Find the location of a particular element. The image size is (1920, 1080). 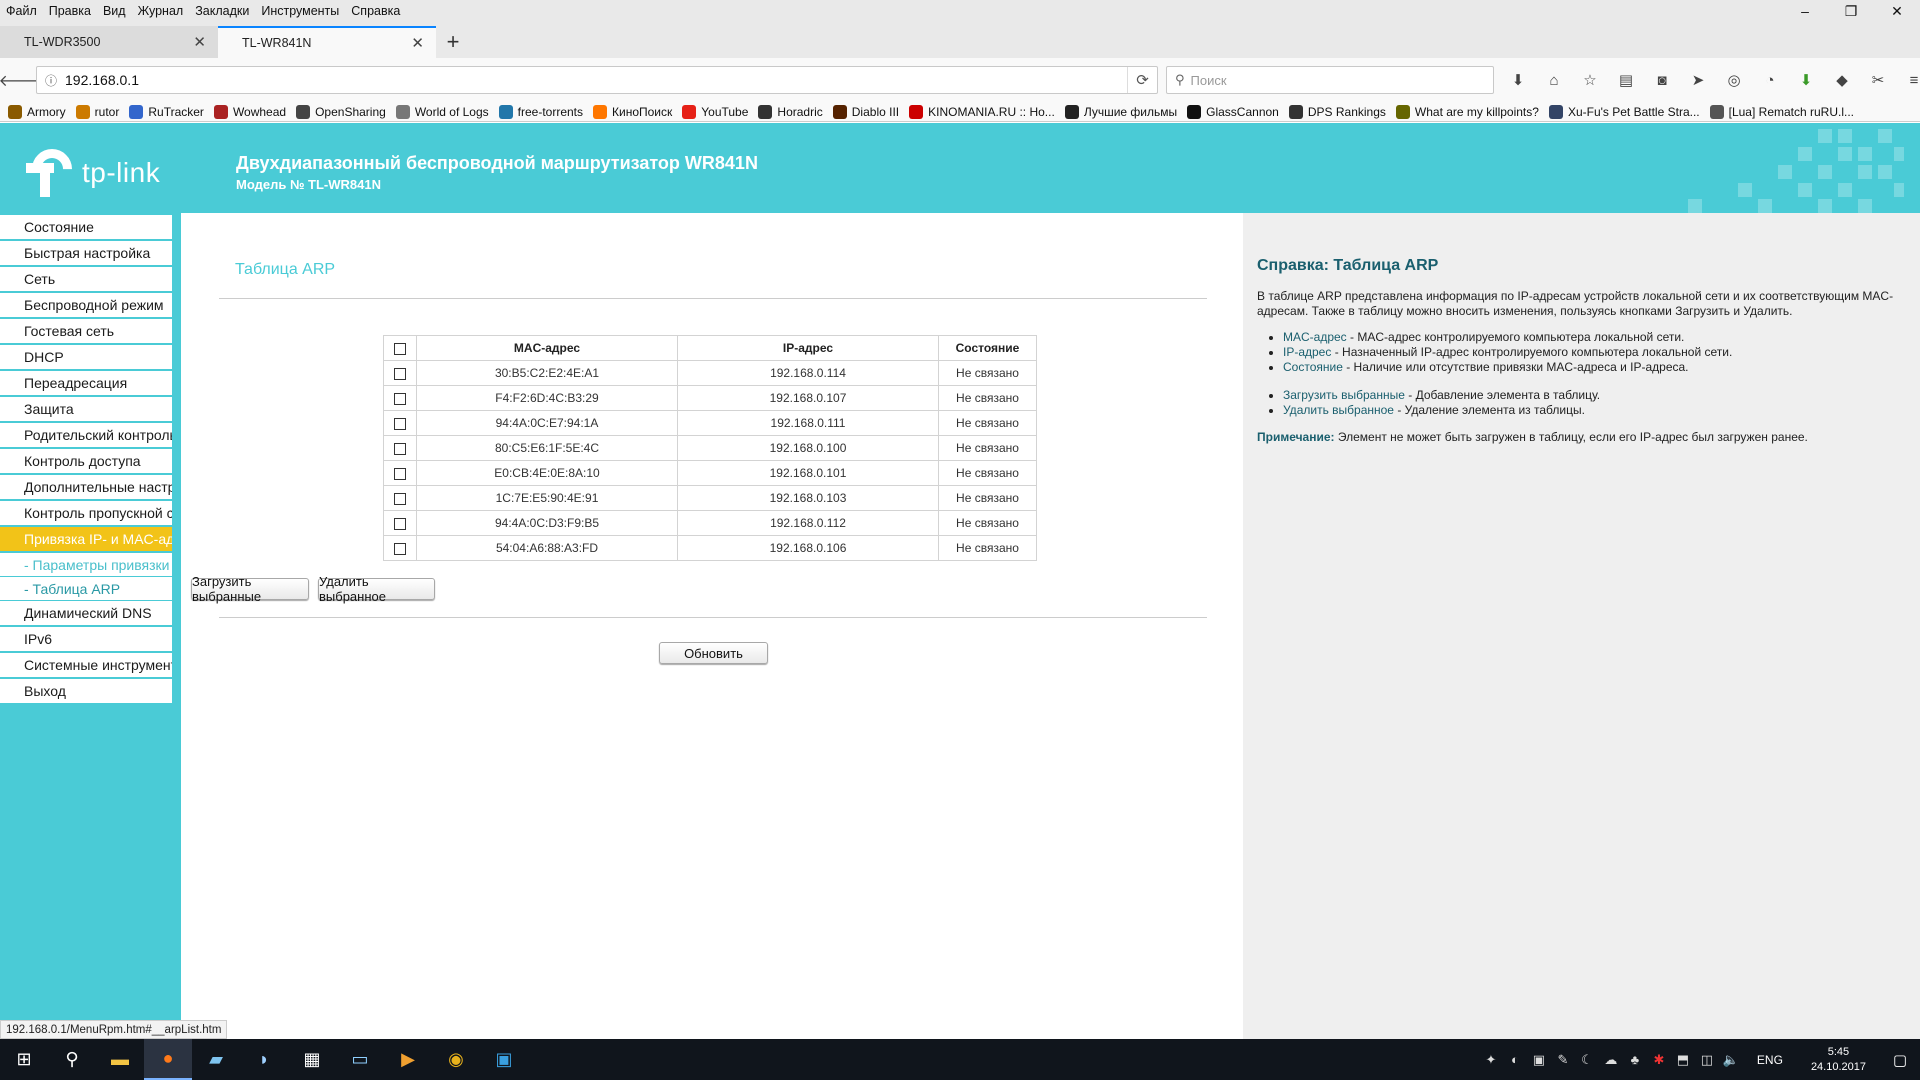

sidebar-item-security: Защита is located at coordinates (86, 409).